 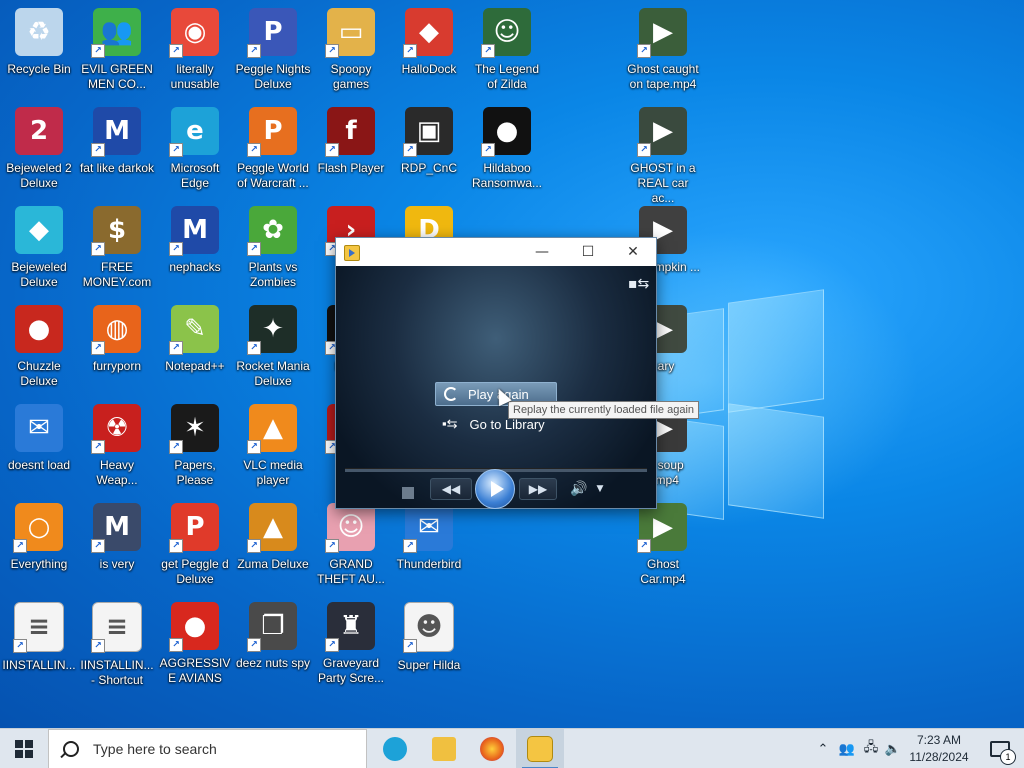 I want to click on clock: 7:23 AM 11/28/2024, so click(x=939, y=748).